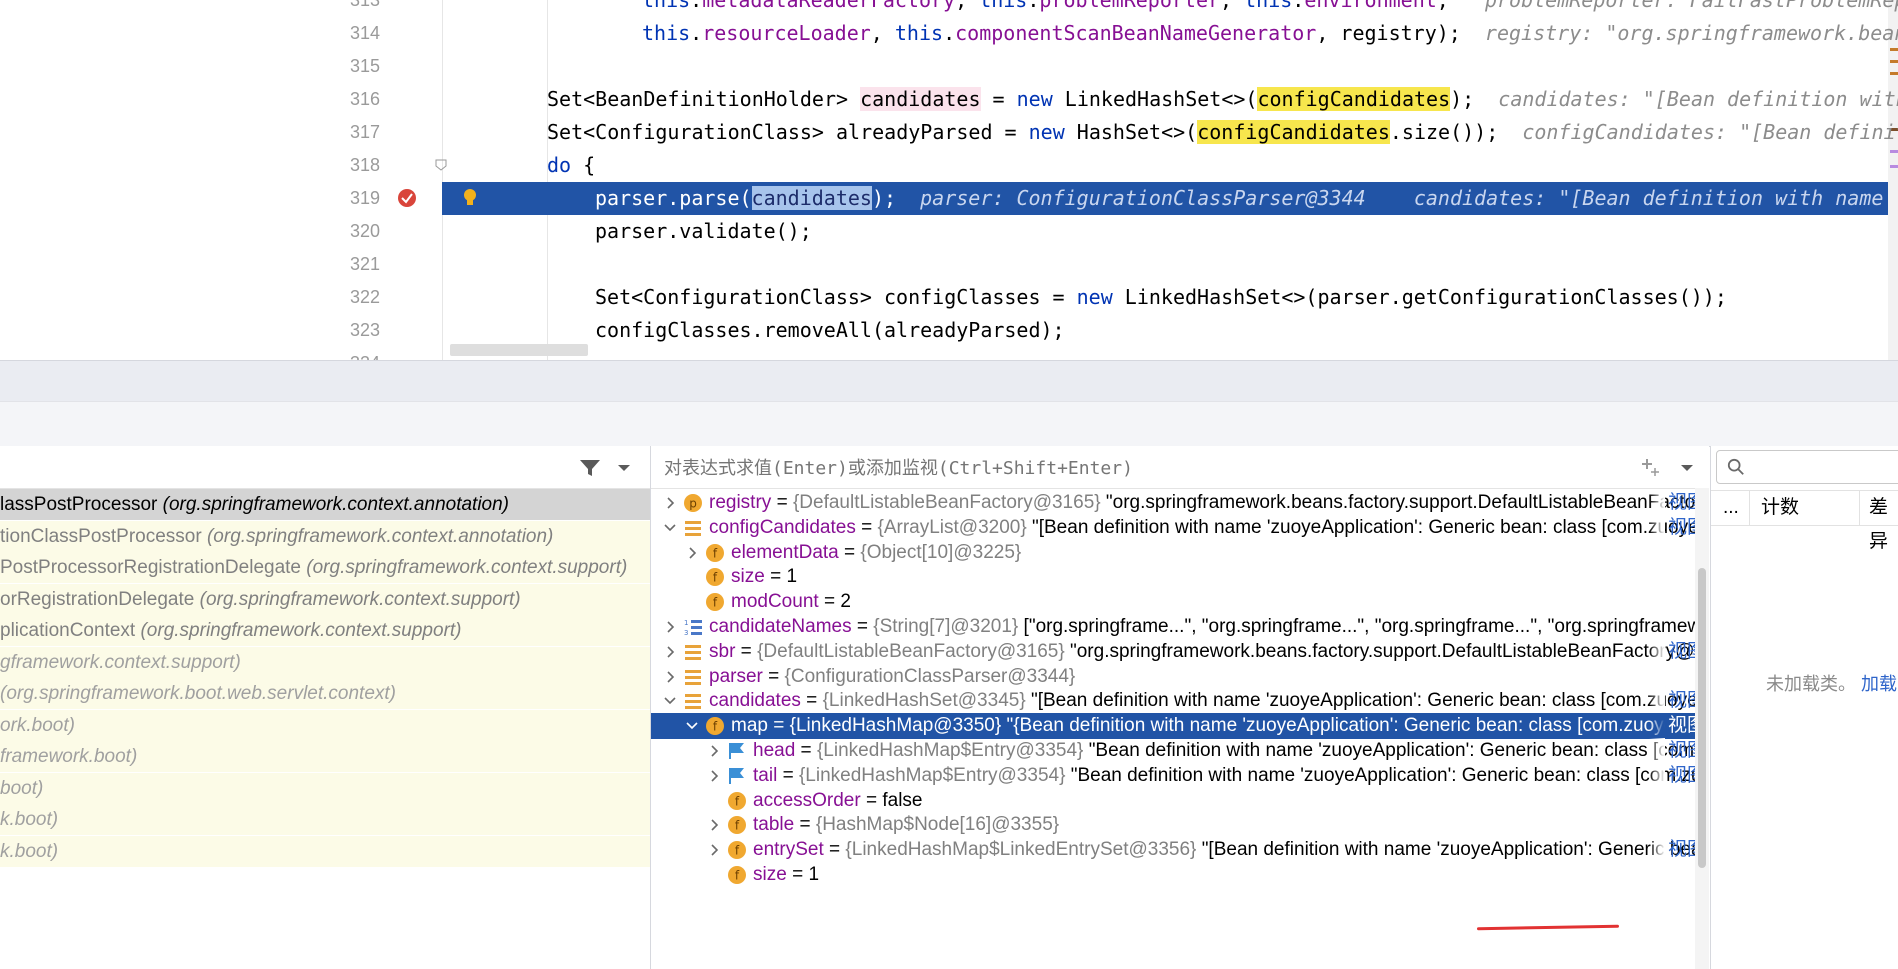 This screenshot has width=1898, height=969. I want to click on filter-icon, so click(590, 468).